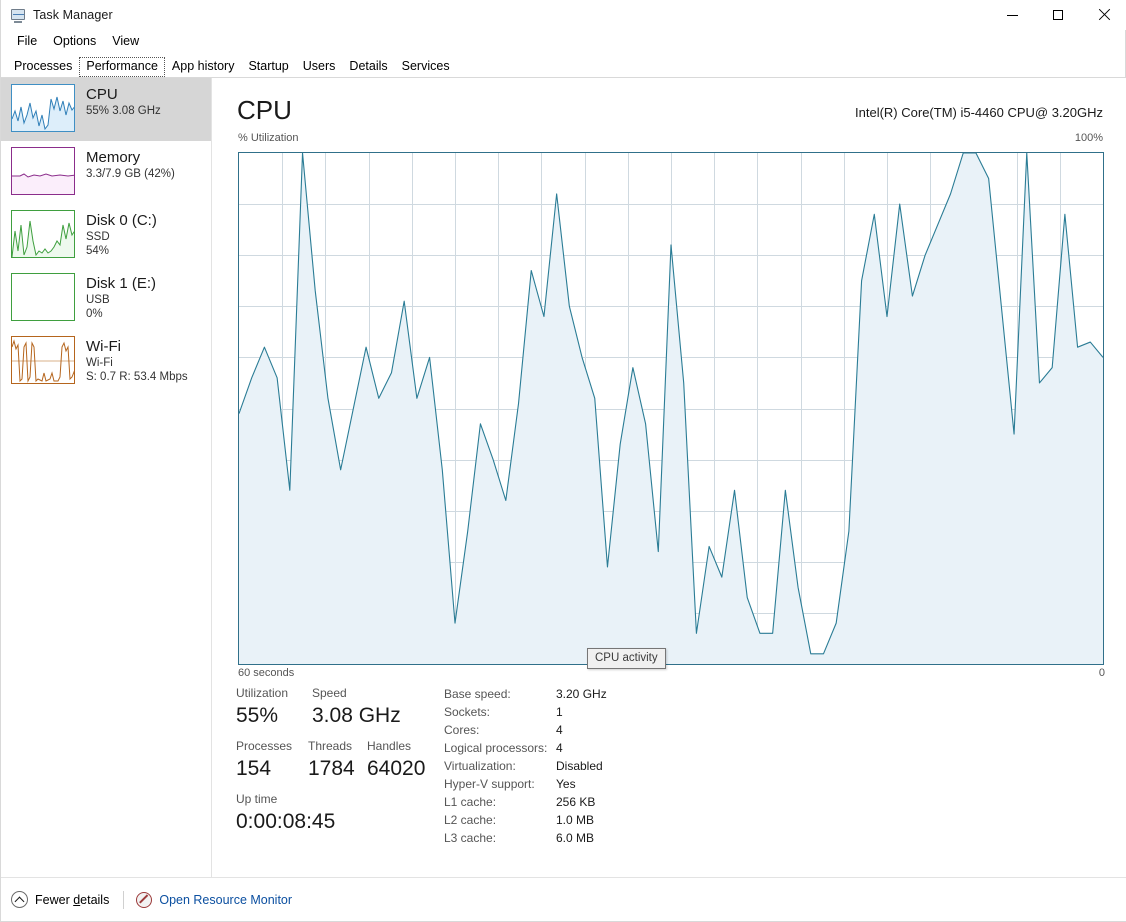  I want to click on minimize-icon, so click(1012, 15).